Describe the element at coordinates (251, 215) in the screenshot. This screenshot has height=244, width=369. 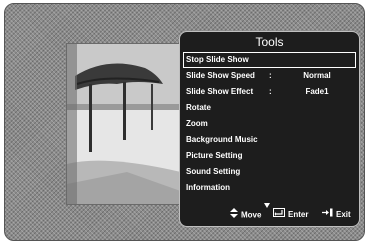
I see `move-label: Move` at that location.